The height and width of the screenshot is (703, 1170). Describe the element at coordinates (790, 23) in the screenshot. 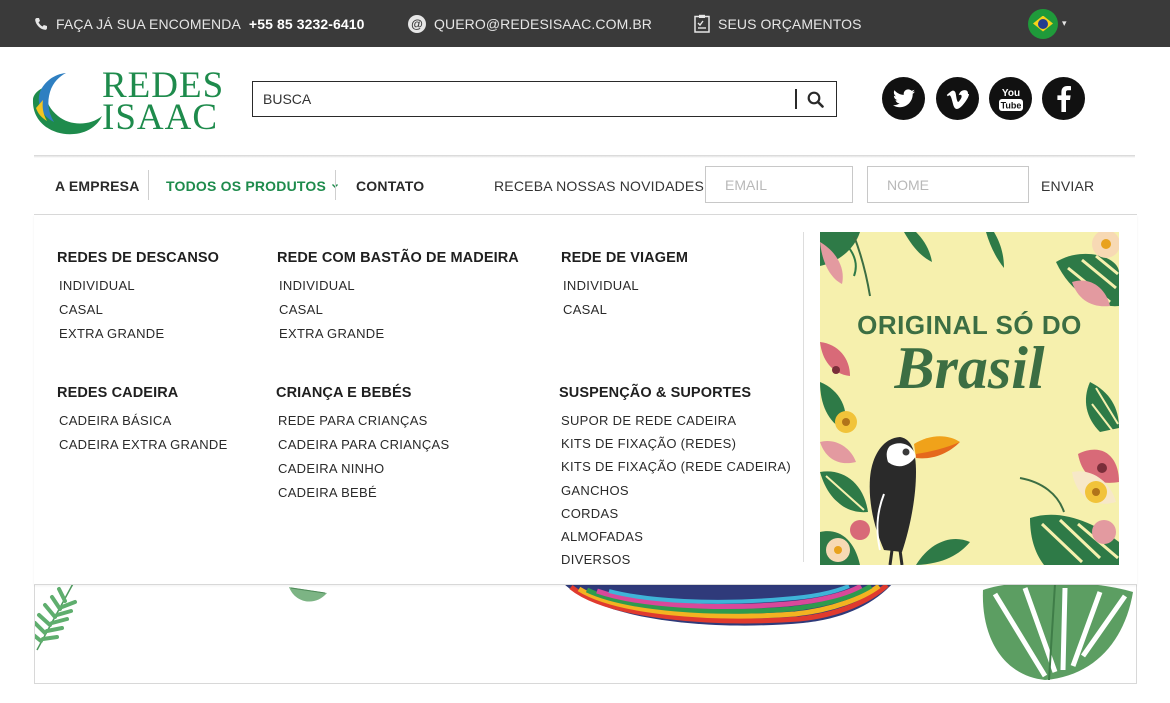

I see `budgets-label: SEUS ORÇAMENTOS` at that location.